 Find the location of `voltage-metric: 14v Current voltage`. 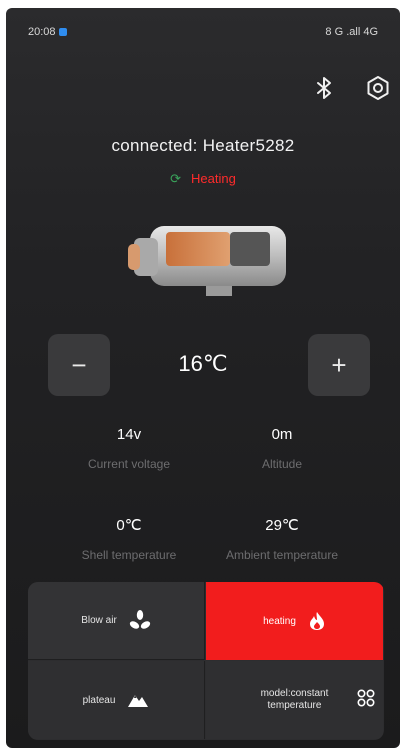

voltage-metric: 14v Current voltage is located at coordinates (129, 448).